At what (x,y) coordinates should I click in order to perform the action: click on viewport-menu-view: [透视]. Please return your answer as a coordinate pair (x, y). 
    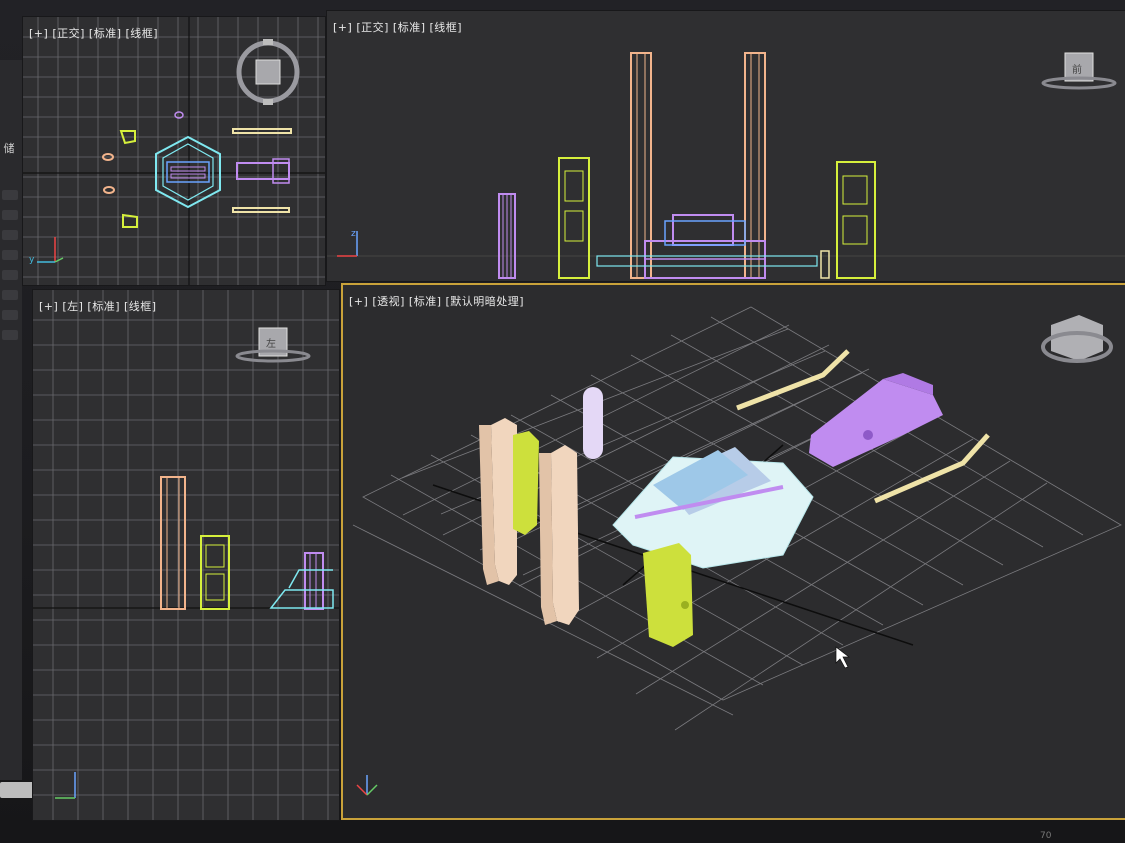
    Looking at the image, I should click on (388, 301).